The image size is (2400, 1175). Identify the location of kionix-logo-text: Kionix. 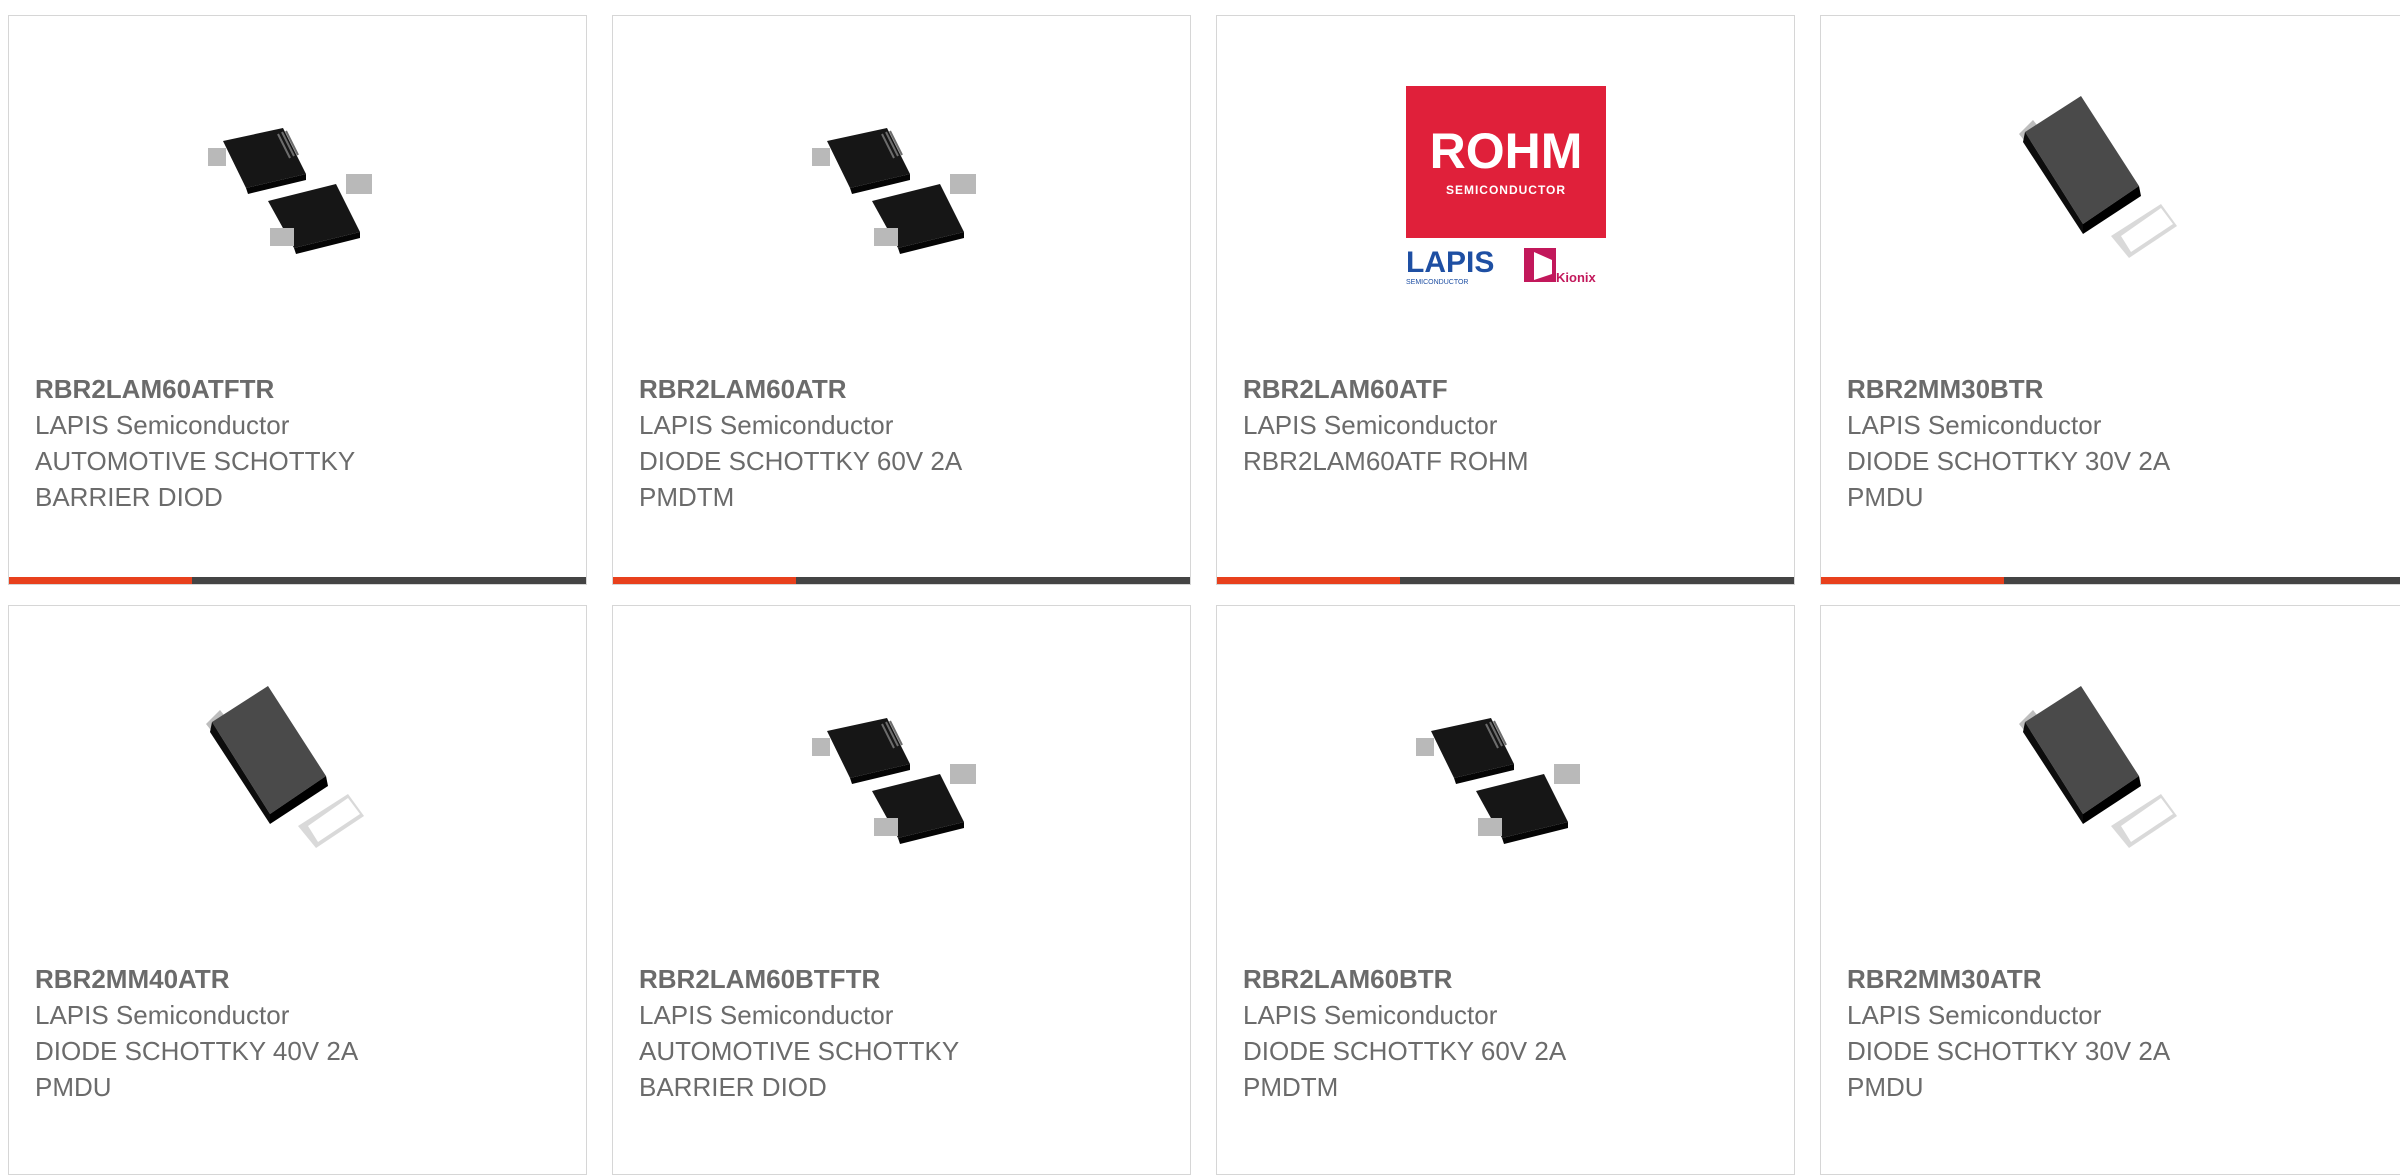
(1576, 277).